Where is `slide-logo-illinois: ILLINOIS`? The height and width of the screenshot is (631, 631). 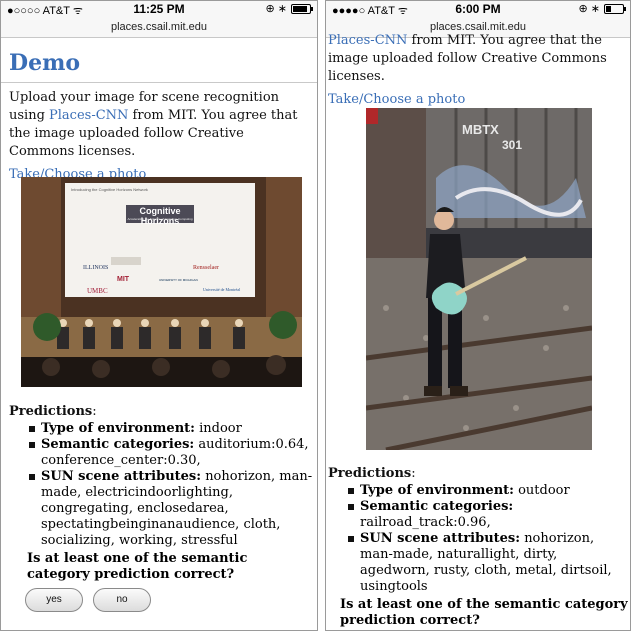
slide-logo-illinois: ILLINOIS is located at coordinates (96, 268).